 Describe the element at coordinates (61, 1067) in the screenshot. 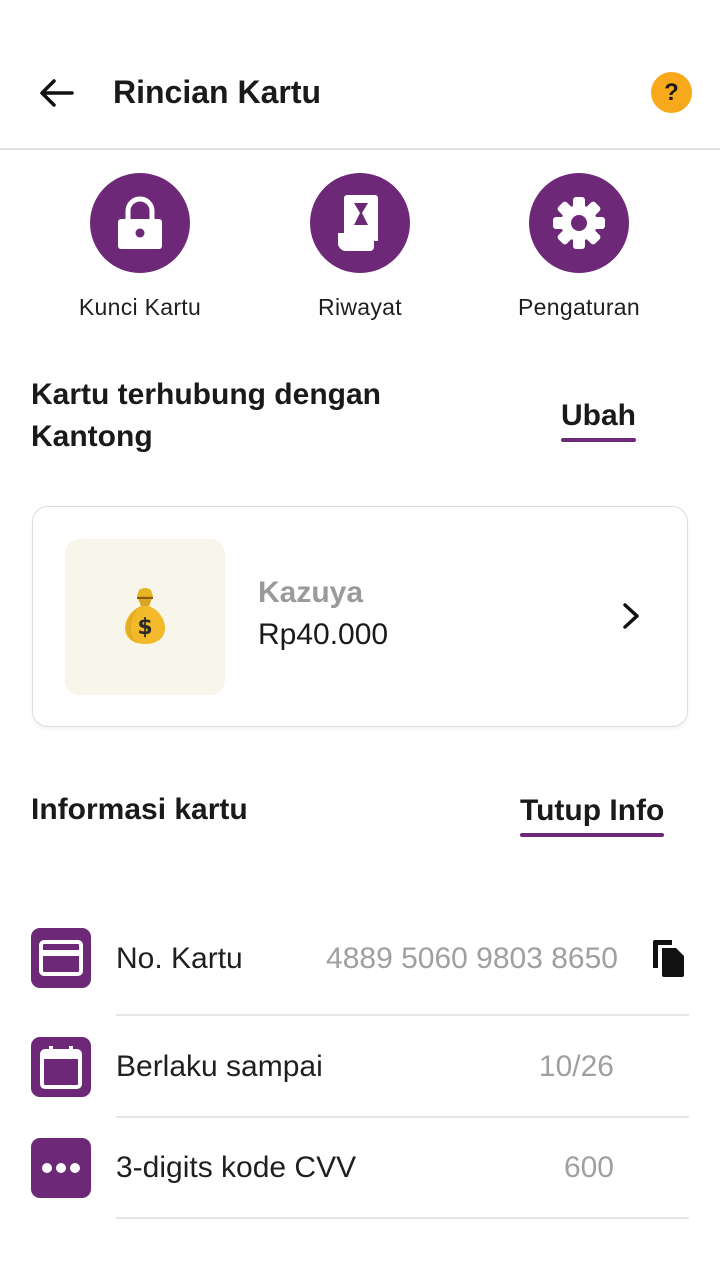

I see `calendar-icon` at that location.